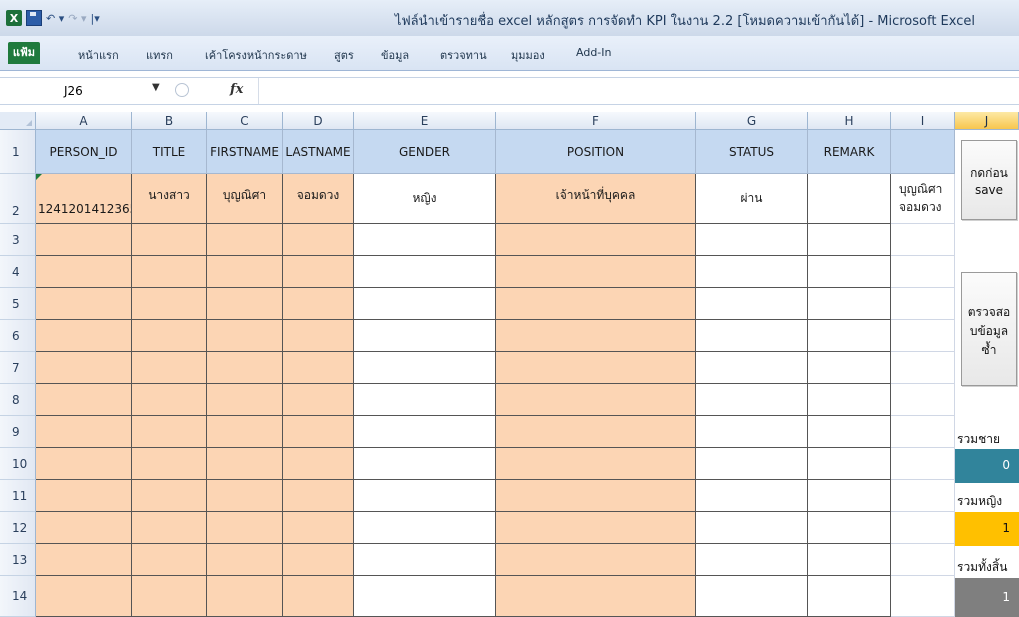 This screenshot has width=1019, height=617. Describe the element at coordinates (169, 121) in the screenshot. I see `col-header-b: B` at that location.